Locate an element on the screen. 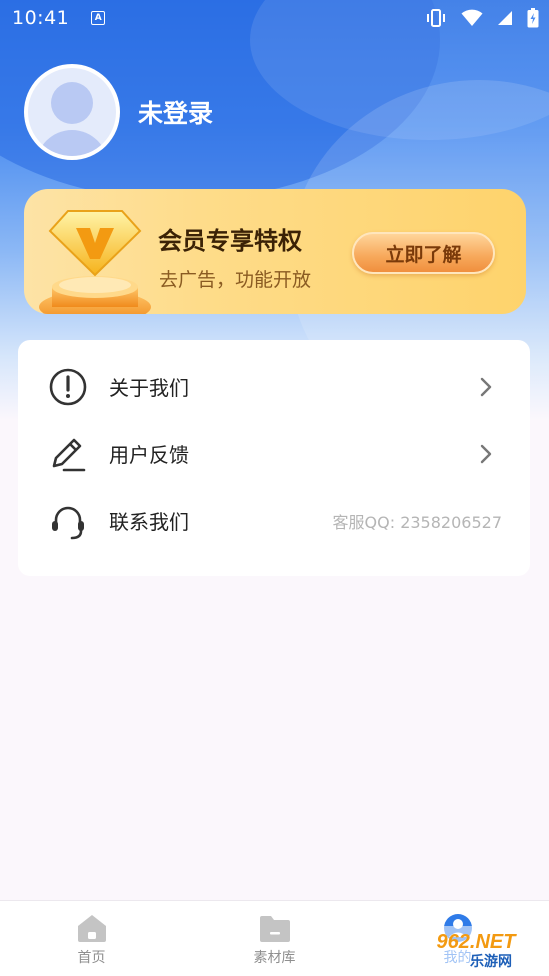  vip-badge-icon is located at coordinates (95, 262).